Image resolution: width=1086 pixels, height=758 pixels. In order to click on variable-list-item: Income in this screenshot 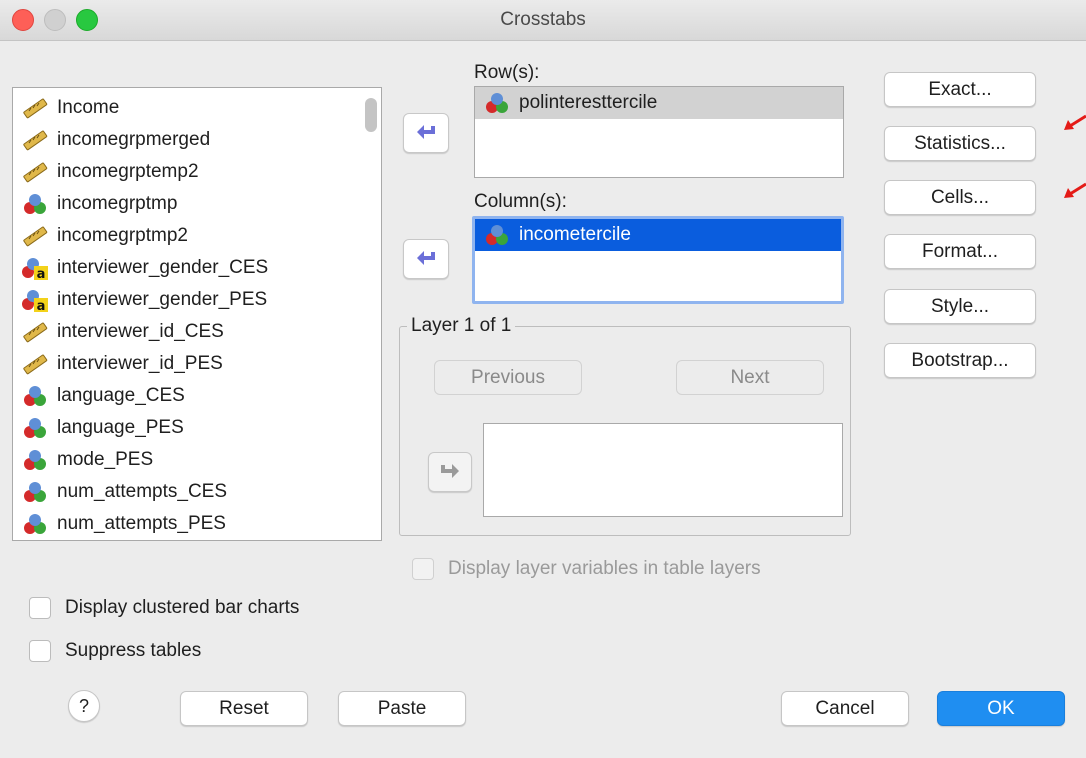, I will do `click(197, 108)`.